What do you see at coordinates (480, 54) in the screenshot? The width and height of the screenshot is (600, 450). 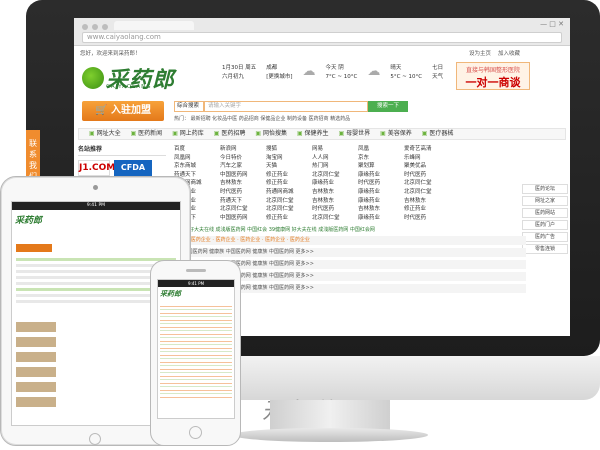 I see `set-homepage-link: 设为主页` at bounding box center [480, 54].